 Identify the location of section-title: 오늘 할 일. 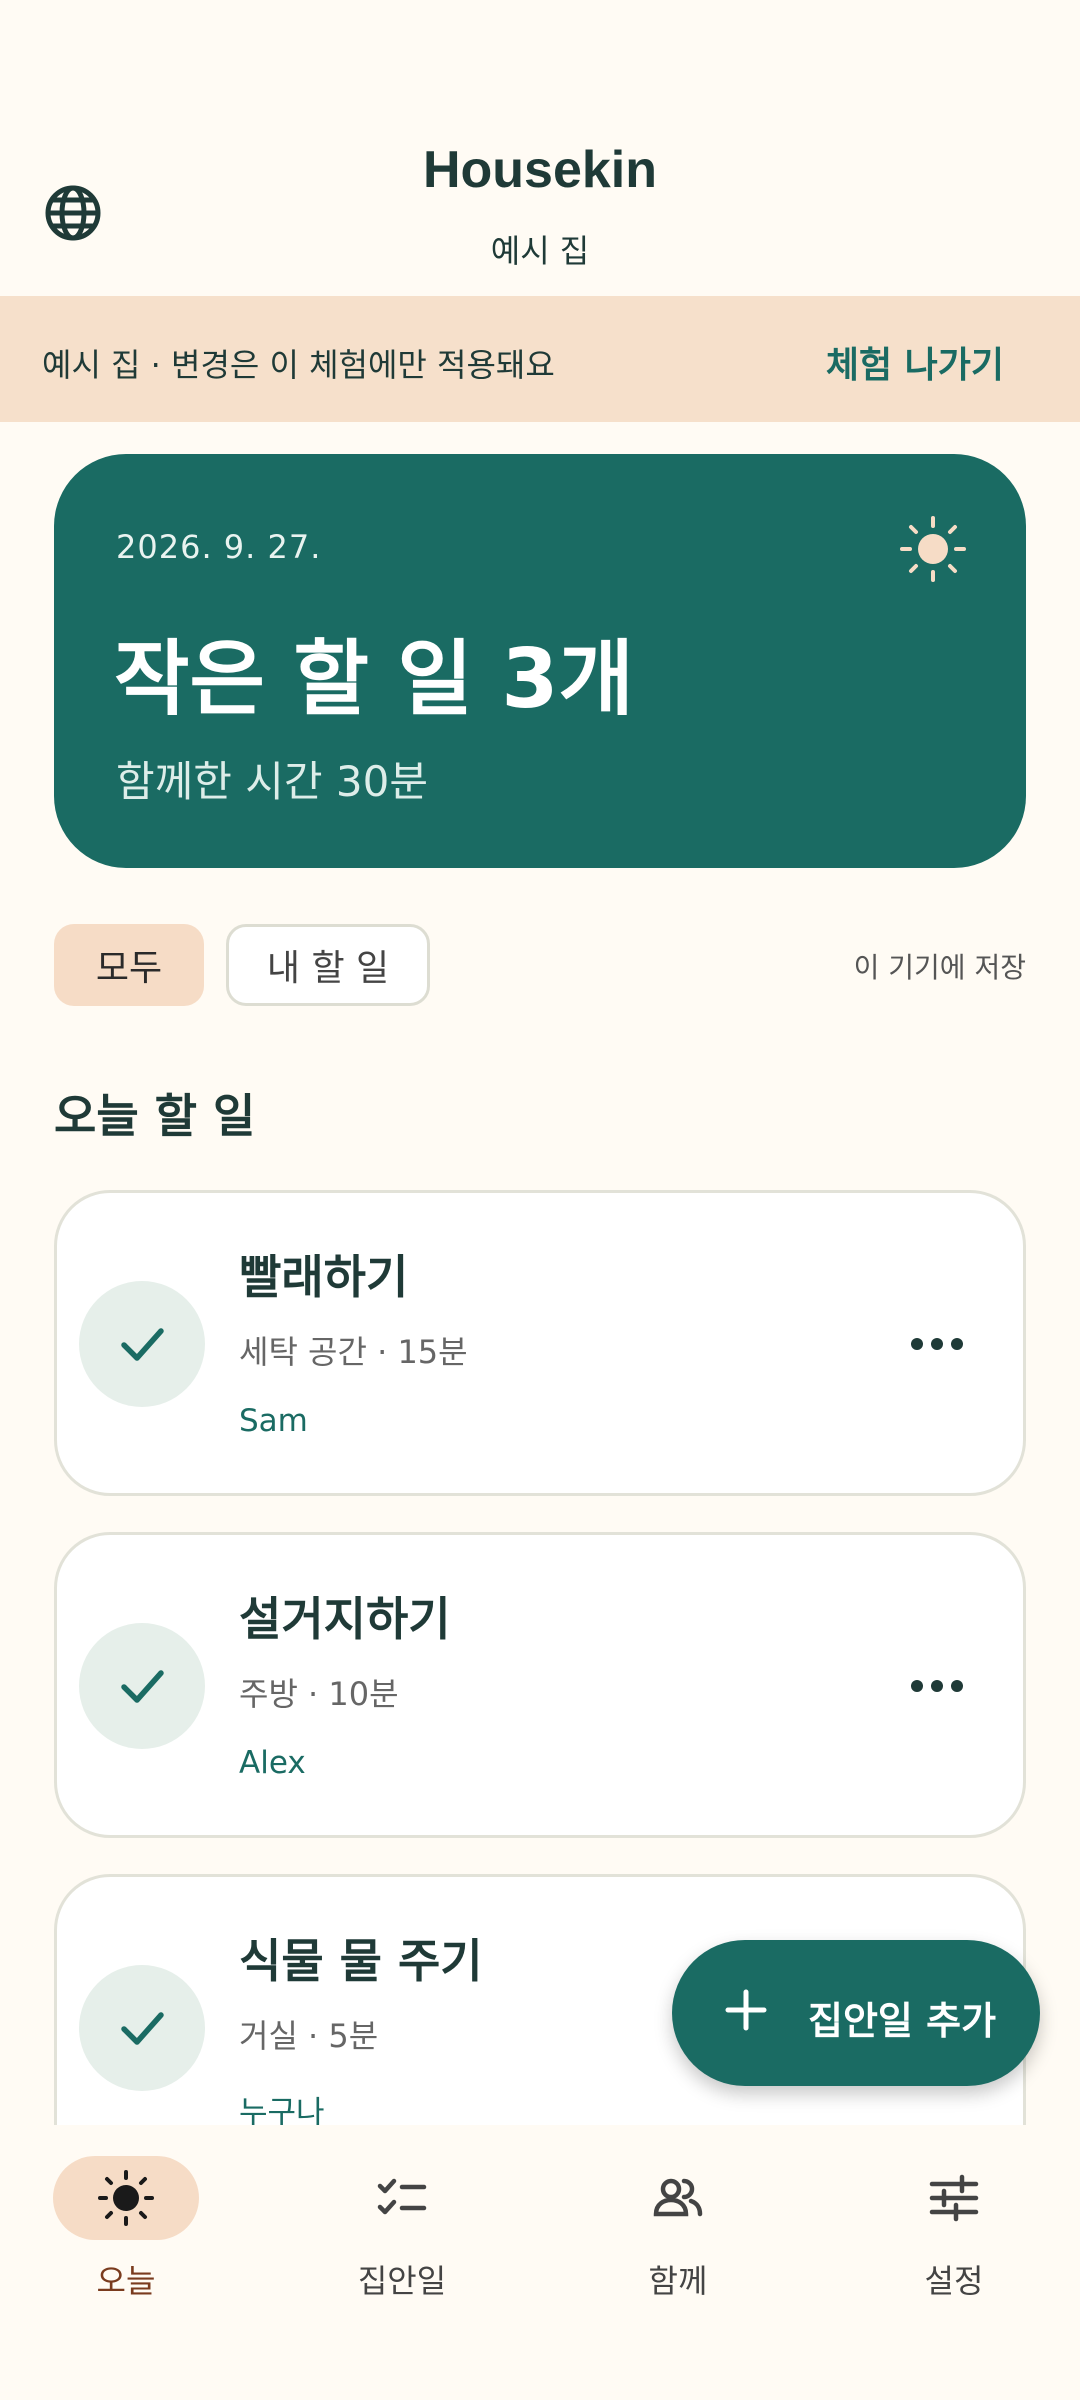
(155, 1116).